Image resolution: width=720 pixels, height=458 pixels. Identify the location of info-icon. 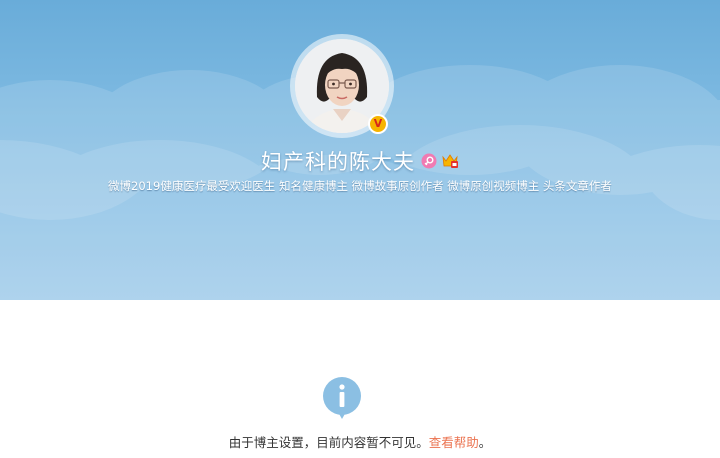
(342, 398).